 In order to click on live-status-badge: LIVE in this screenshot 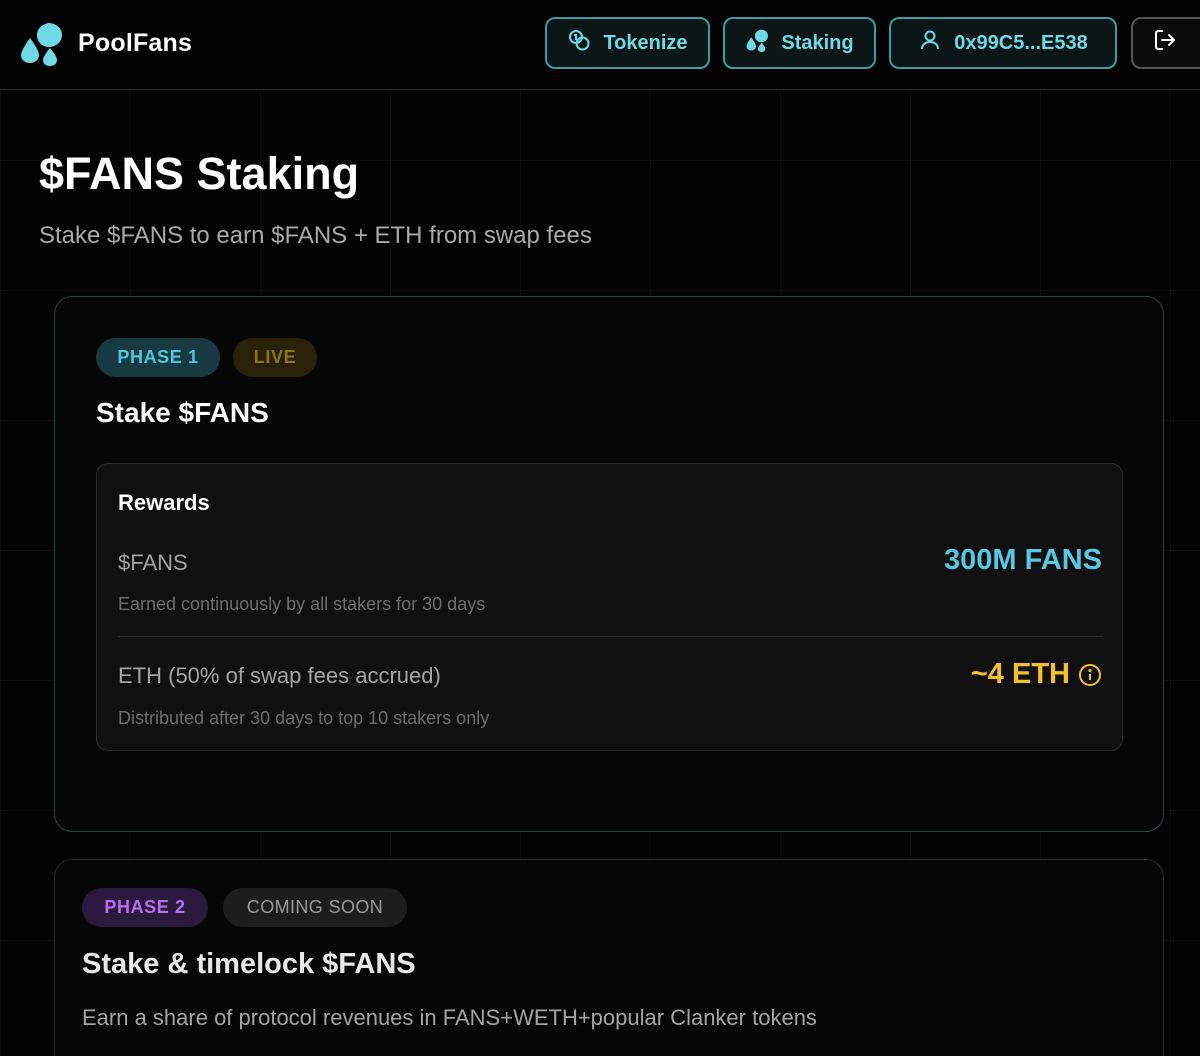, I will do `click(275, 357)`.